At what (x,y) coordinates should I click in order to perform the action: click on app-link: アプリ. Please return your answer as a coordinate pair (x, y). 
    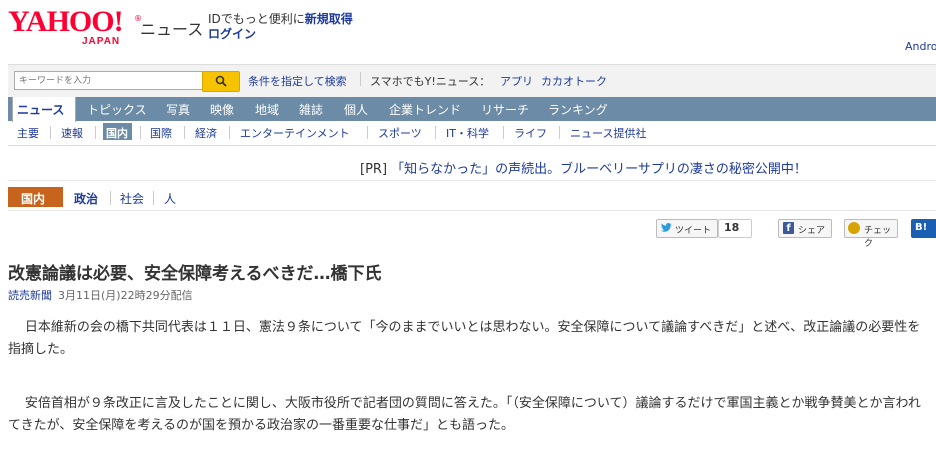
    Looking at the image, I should click on (516, 81).